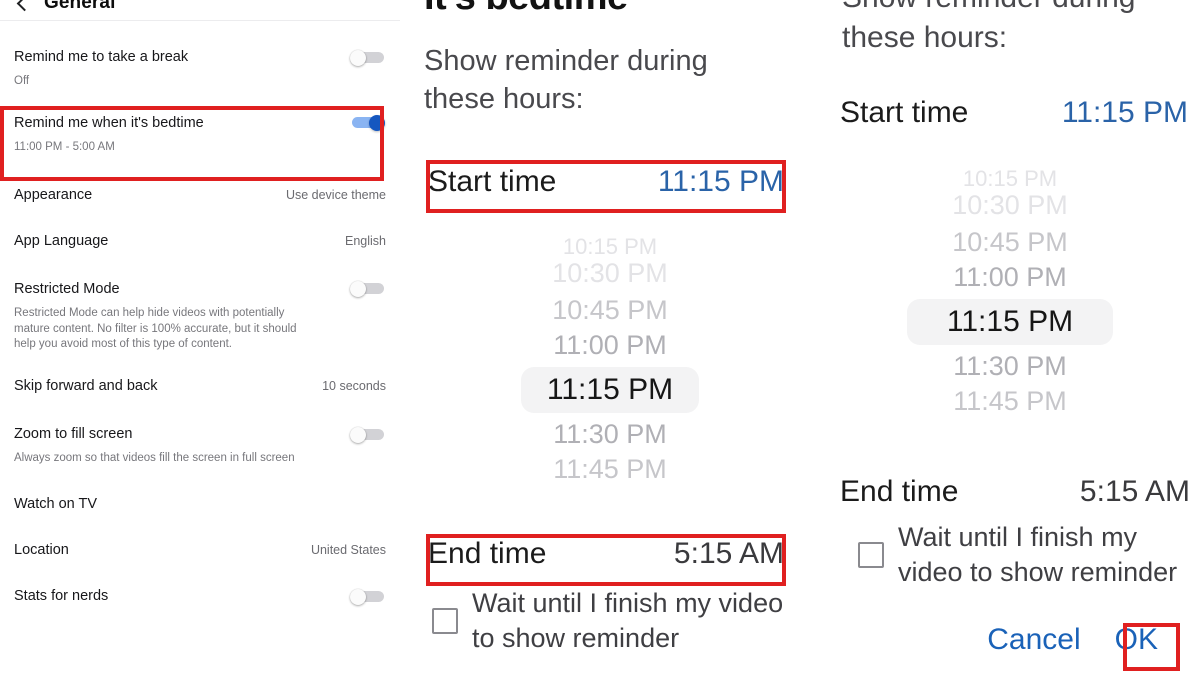 This screenshot has width=1200, height=675. I want to click on header-divider, so click(200, 20).